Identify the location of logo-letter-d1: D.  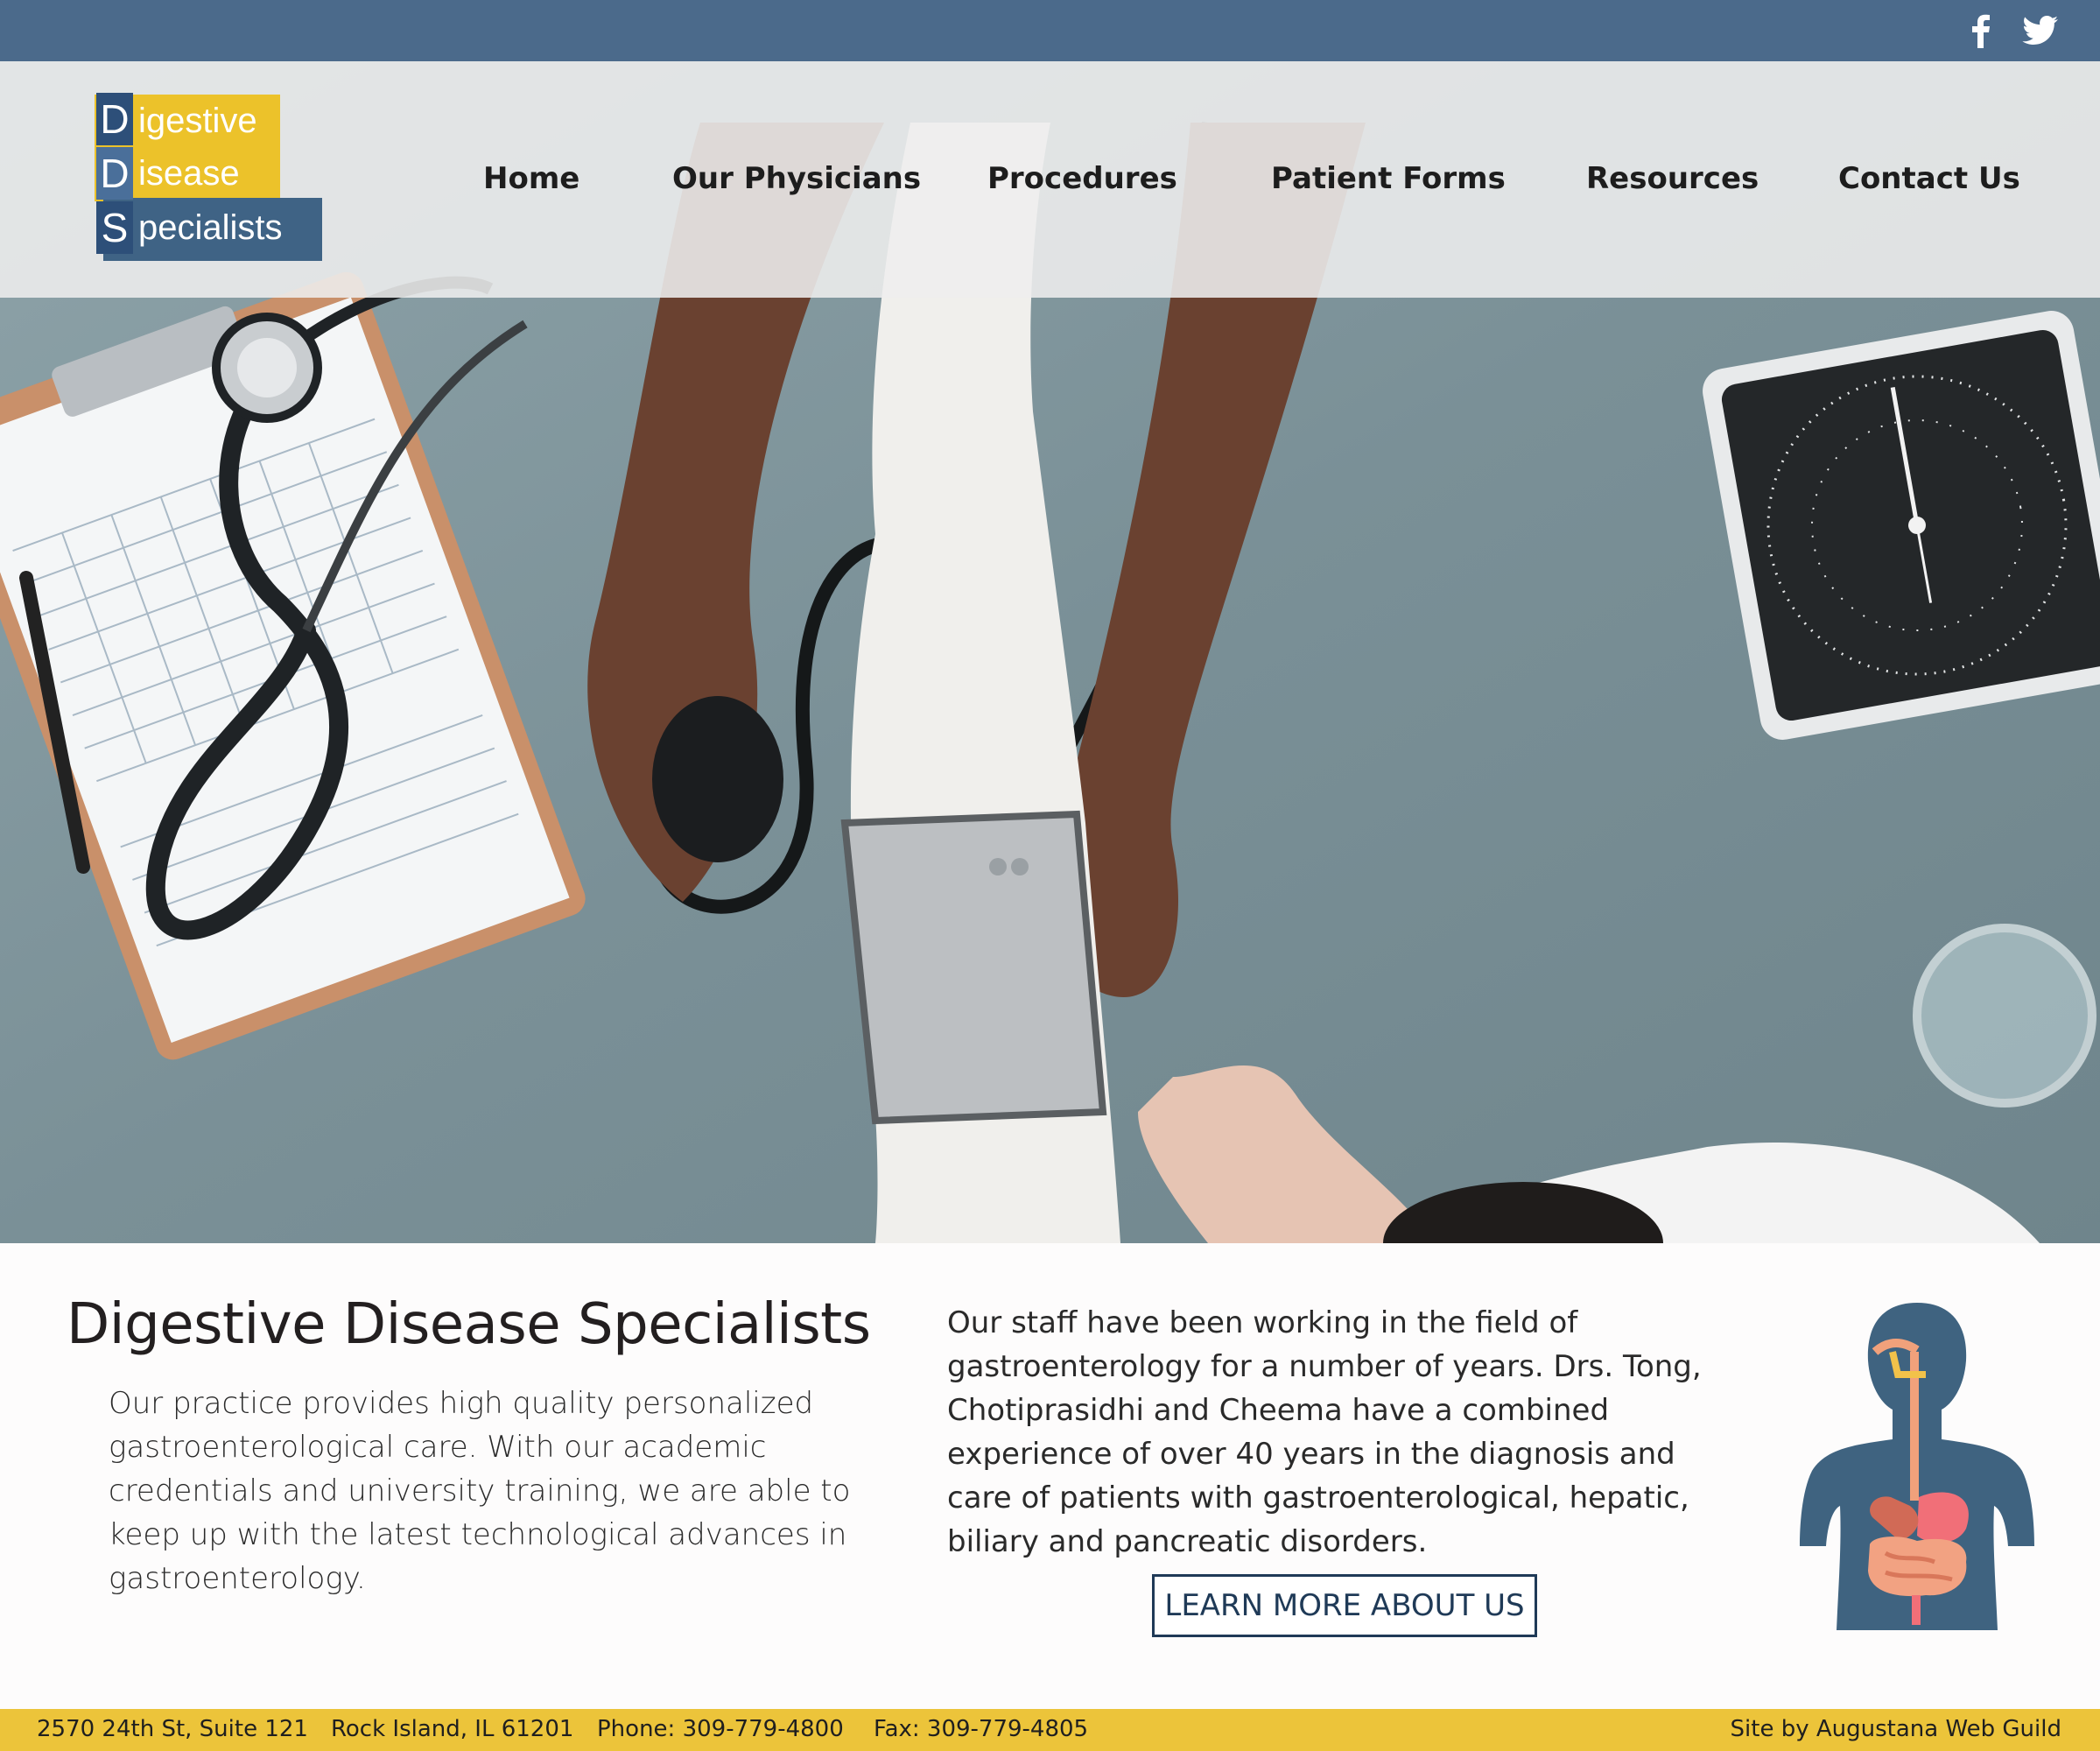
(114, 119).